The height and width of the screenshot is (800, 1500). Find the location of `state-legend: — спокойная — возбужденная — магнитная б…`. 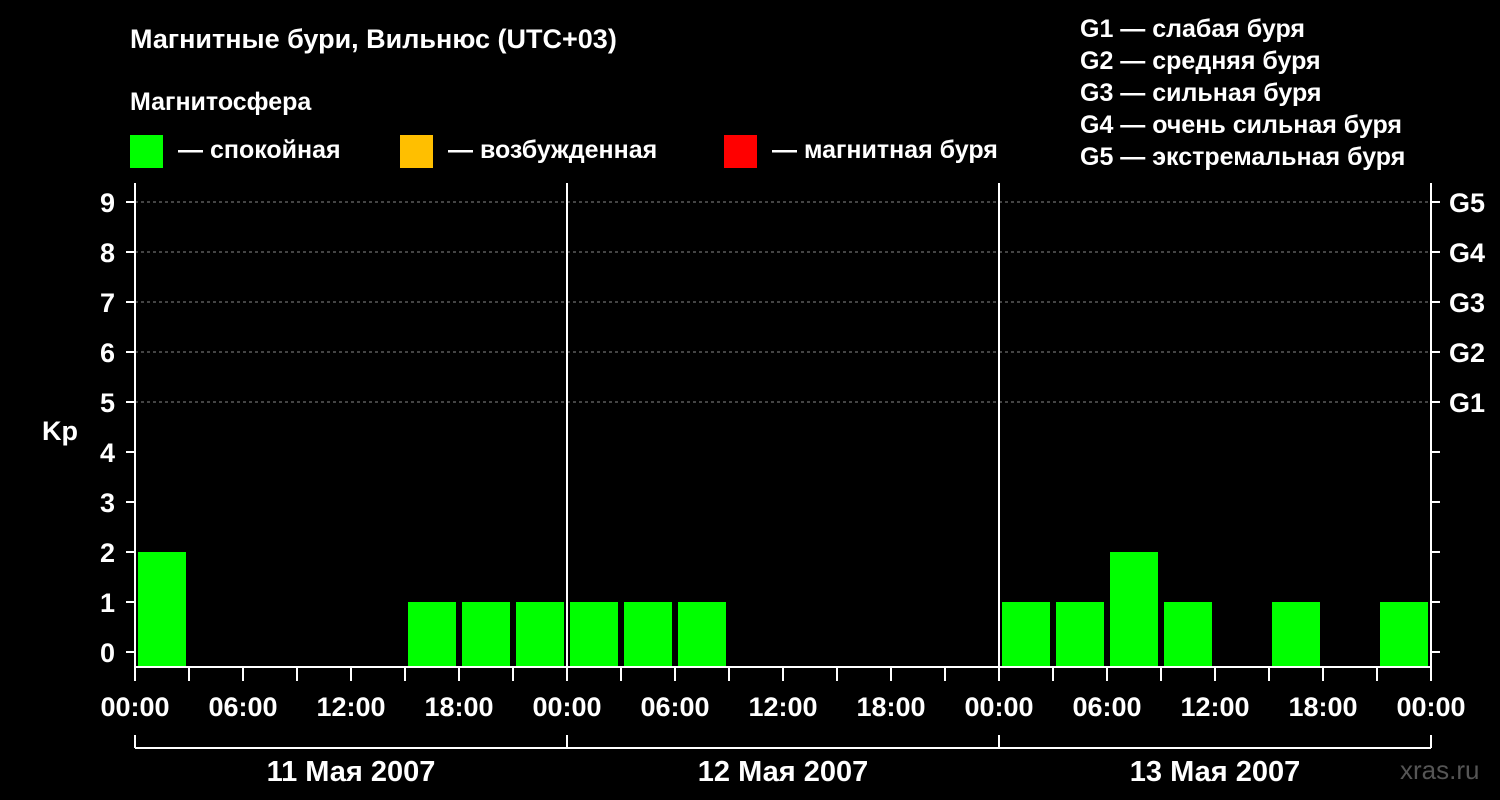

state-legend: — спокойная — возбужденная — магнитная б… is located at coordinates (564, 151).